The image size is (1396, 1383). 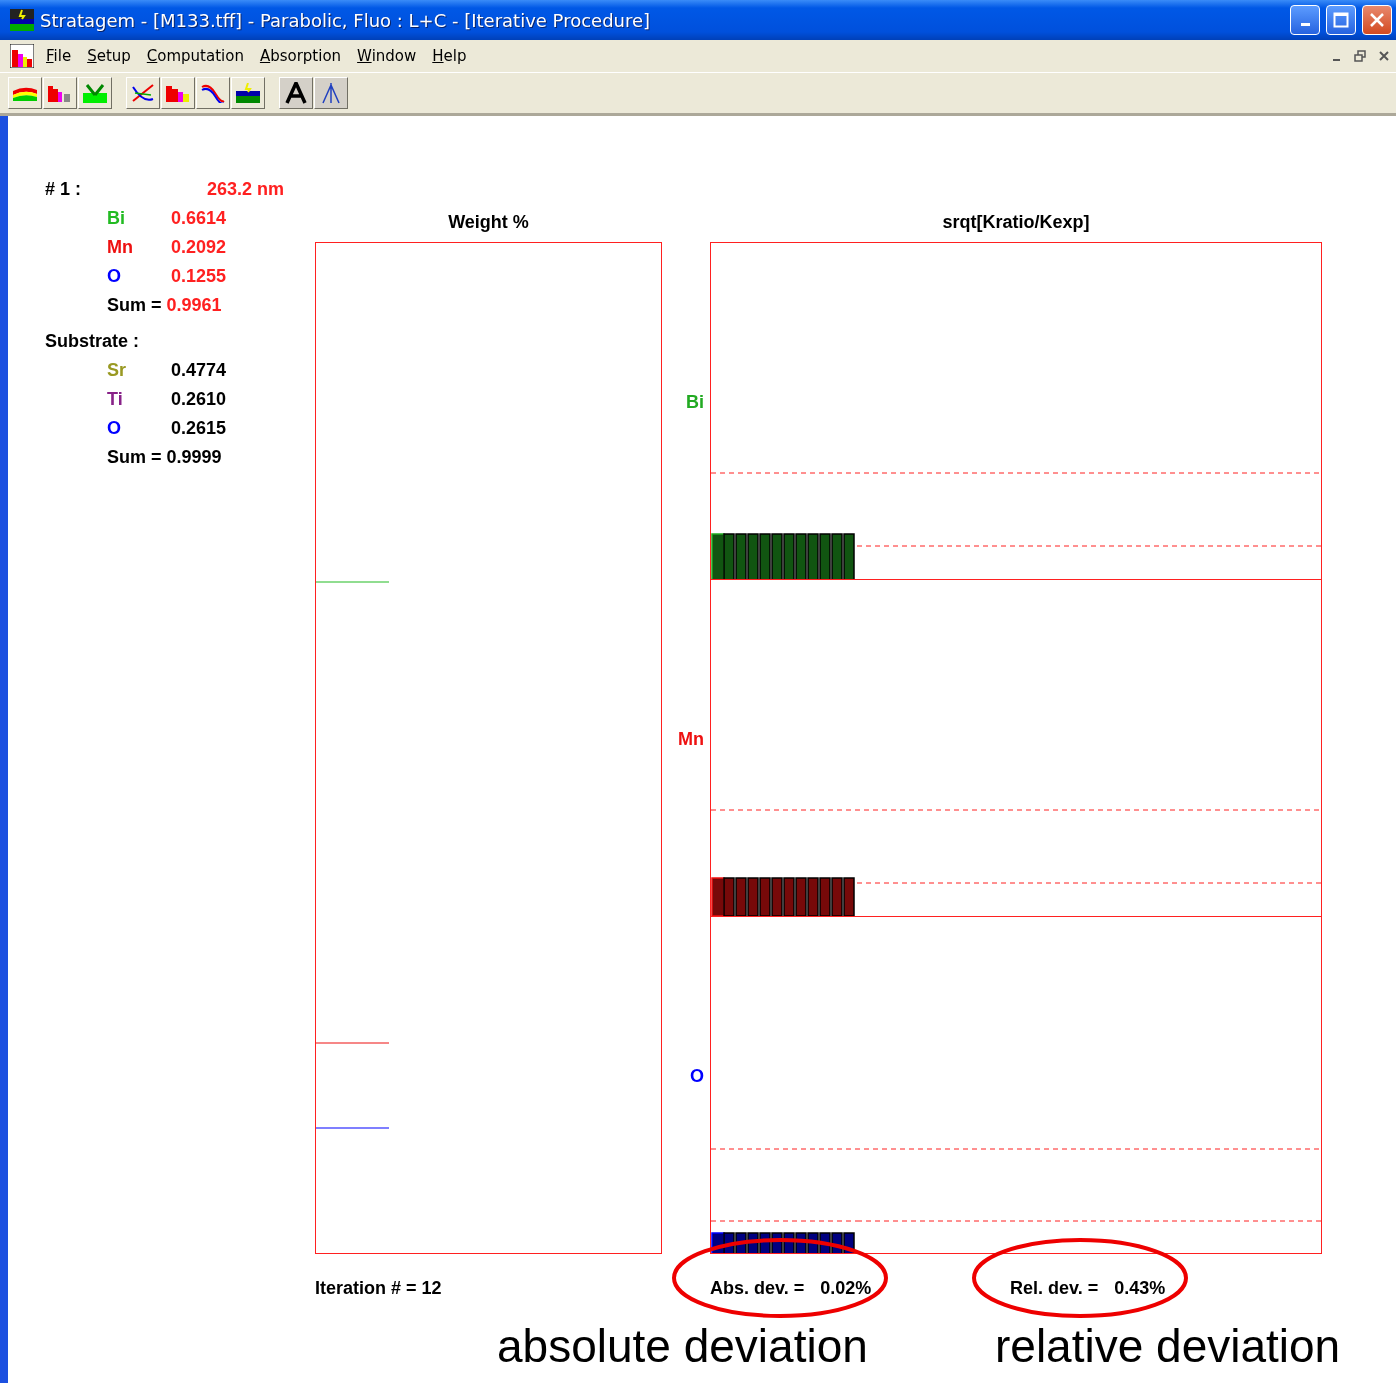 I want to click on substrate-label: Substrate :, so click(x=92, y=341).